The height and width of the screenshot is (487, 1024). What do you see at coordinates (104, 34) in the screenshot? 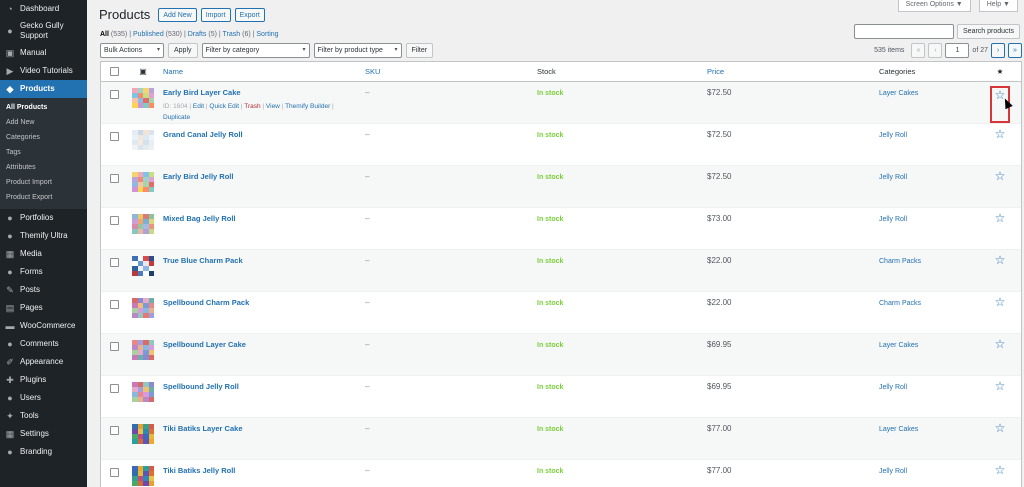
I see `filter-all-link: All` at bounding box center [104, 34].